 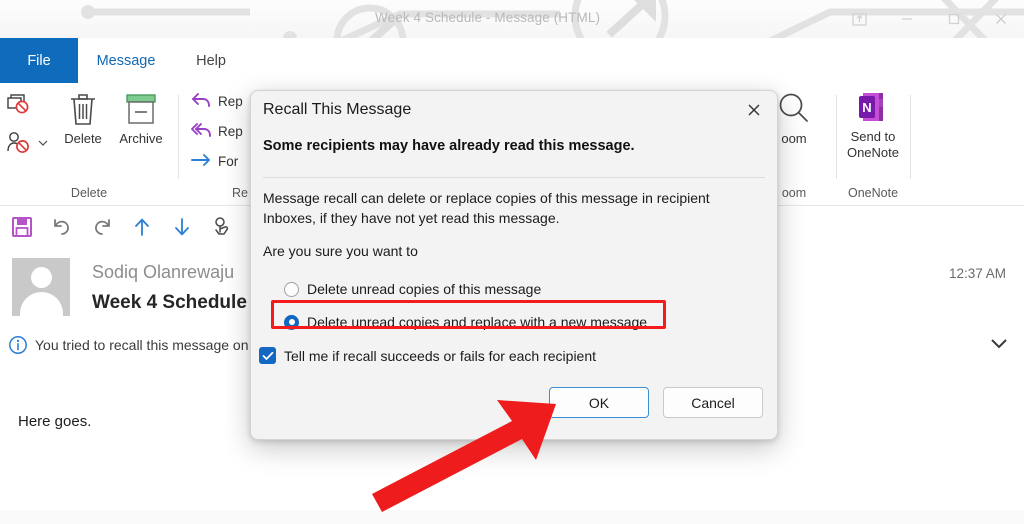 What do you see at coordinates (18, 345) in the screenshot?
I see `info-icon` at bounding box center [18, 345].